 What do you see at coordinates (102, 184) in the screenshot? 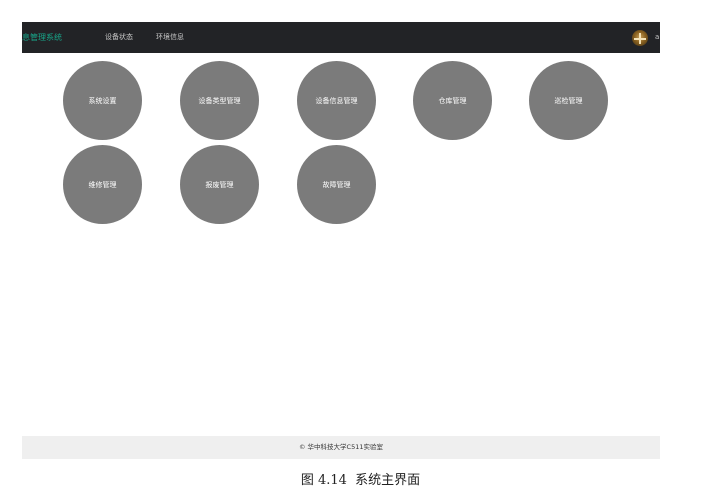
I see `module-repair-management: 维修管理` at bounding box center [102, 184].